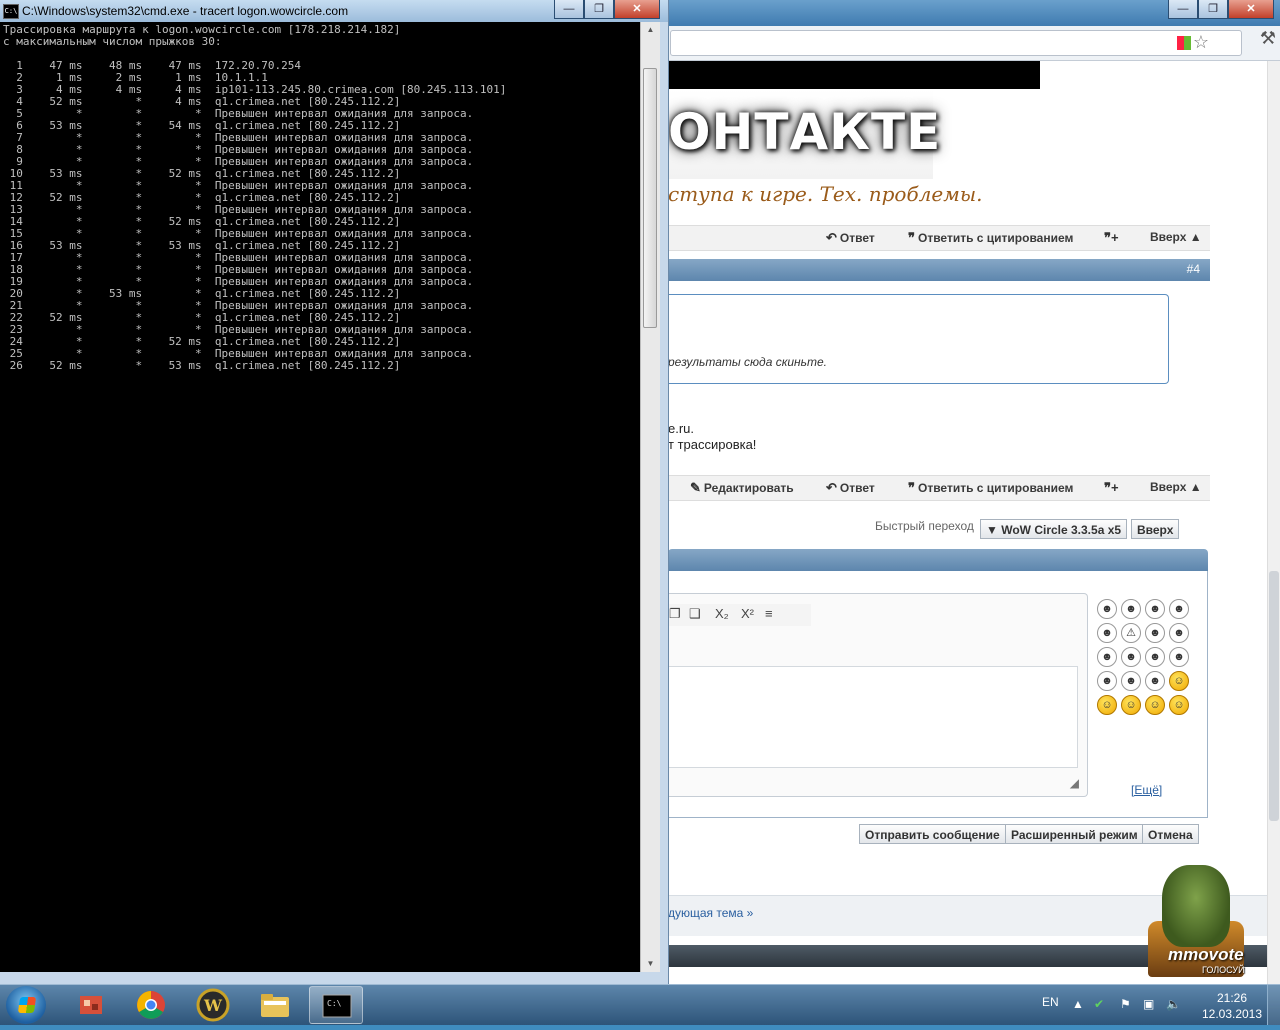 Image resolution: width=1280 pixels, height=1030 pixels. What do you see at coordinates (769, 613) in the screenshot?
I see `align-icon: ≡` at bounding box center [769, 613].